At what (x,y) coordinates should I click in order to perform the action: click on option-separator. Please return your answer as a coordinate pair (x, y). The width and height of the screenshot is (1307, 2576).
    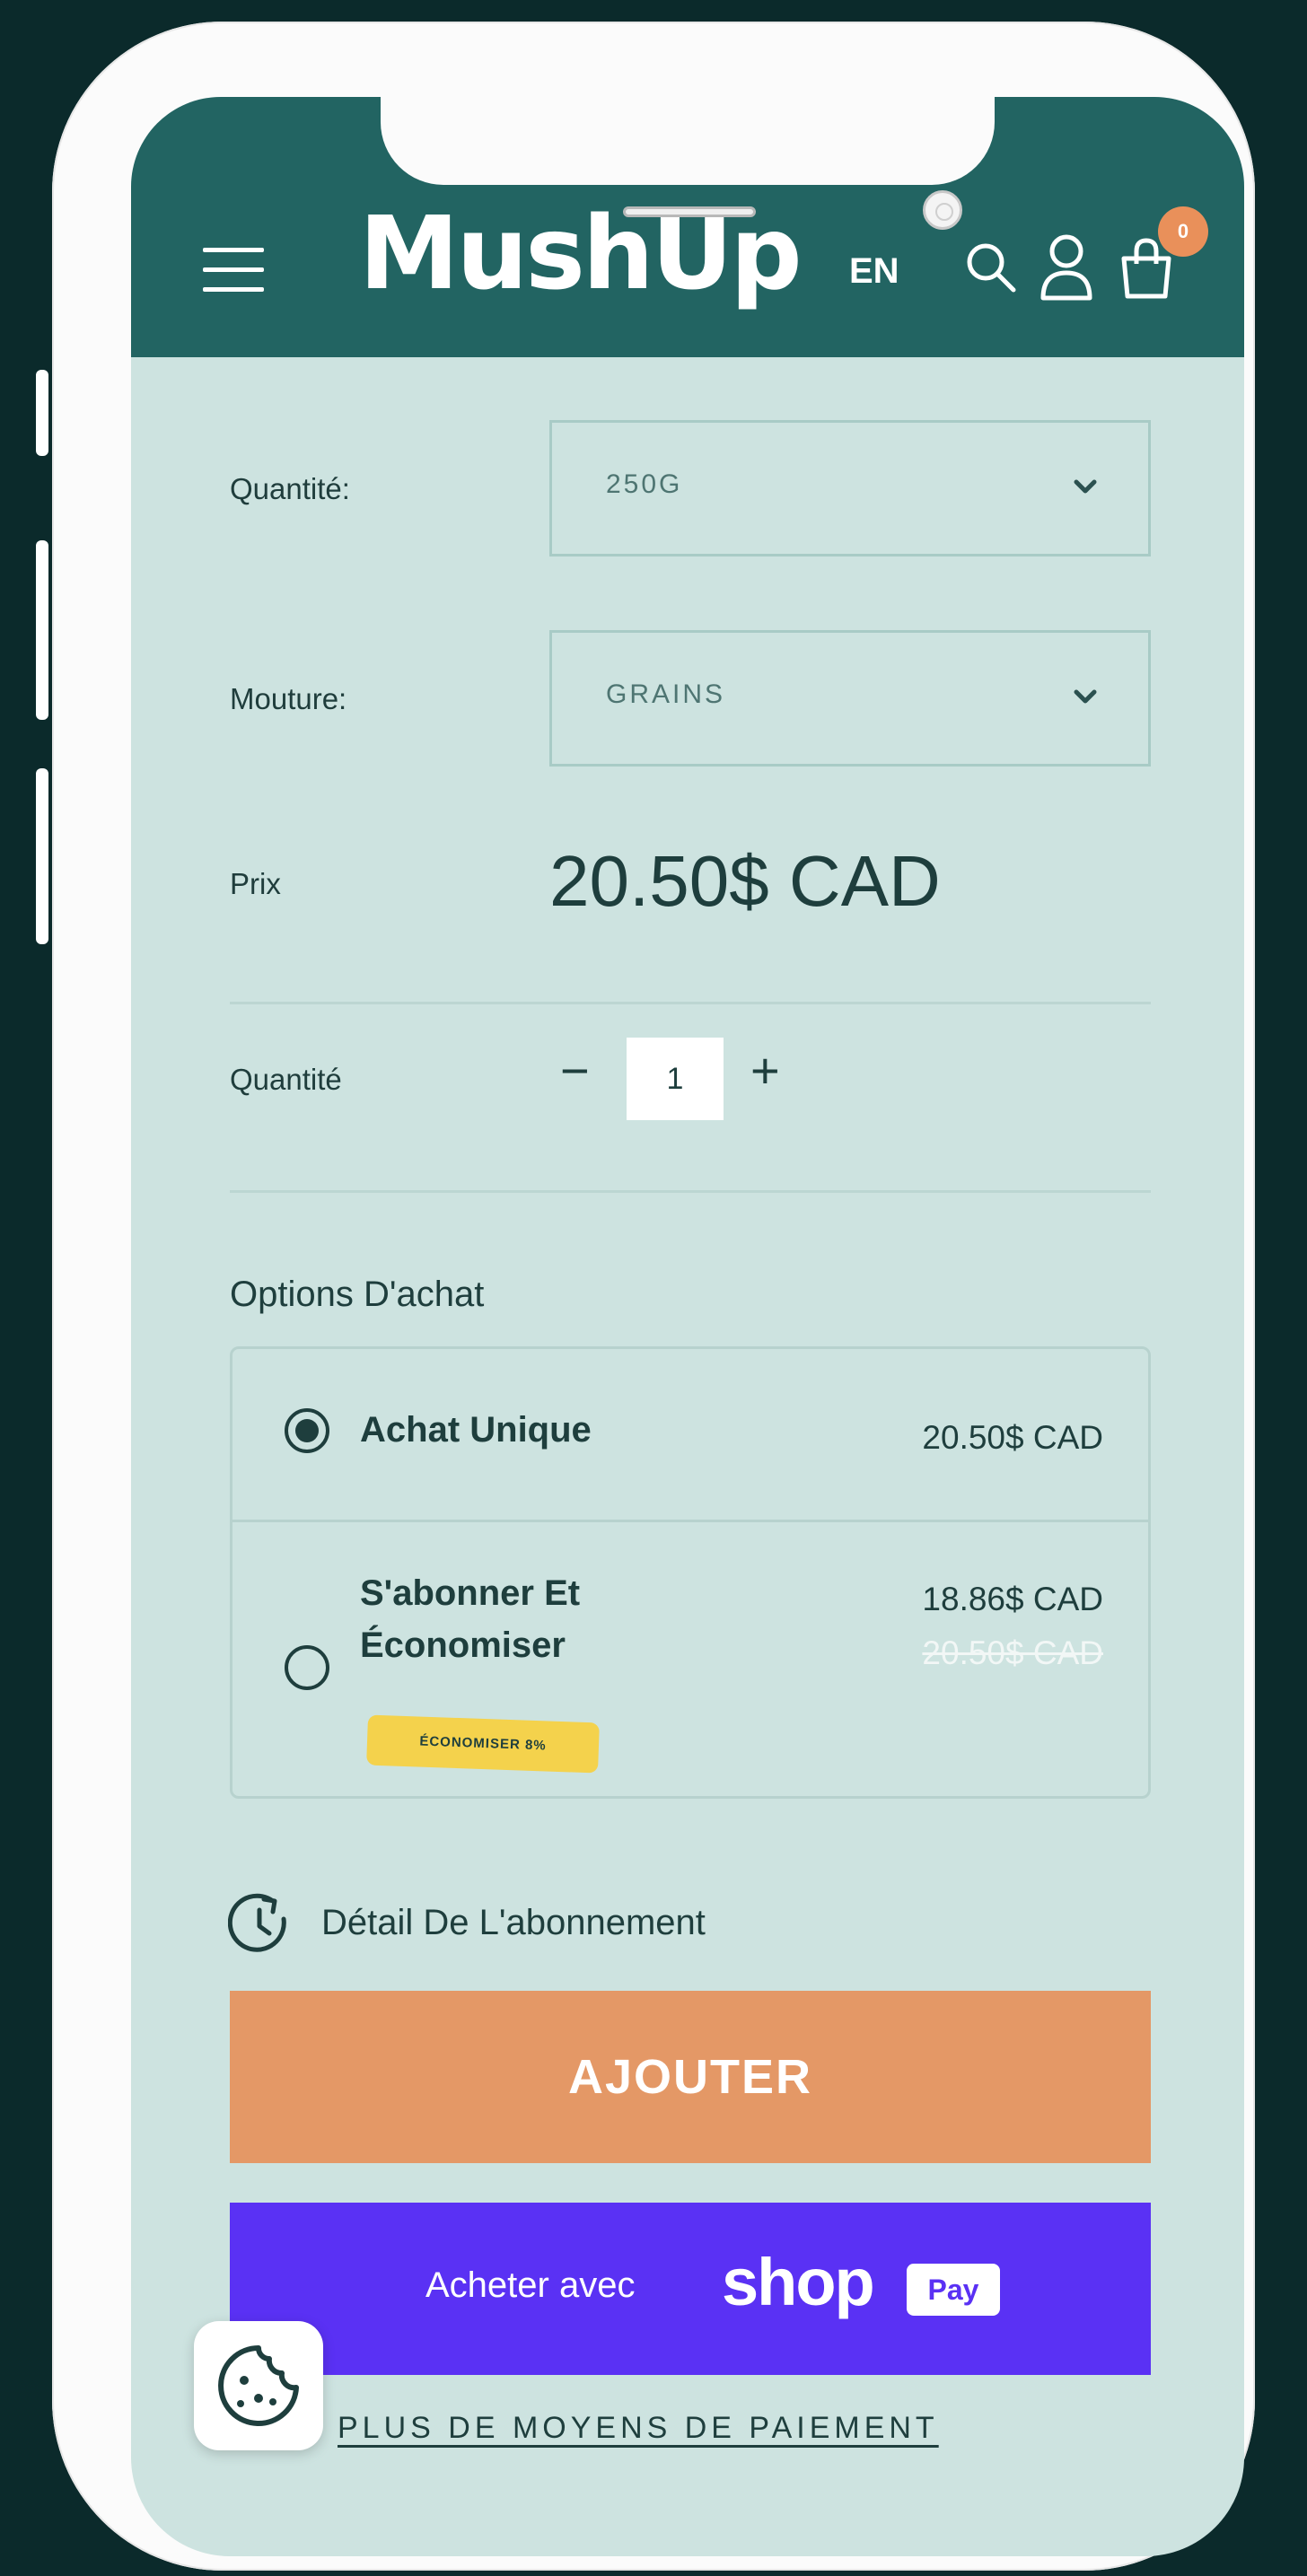
    Looking at the image, I should click on (690, 1521).